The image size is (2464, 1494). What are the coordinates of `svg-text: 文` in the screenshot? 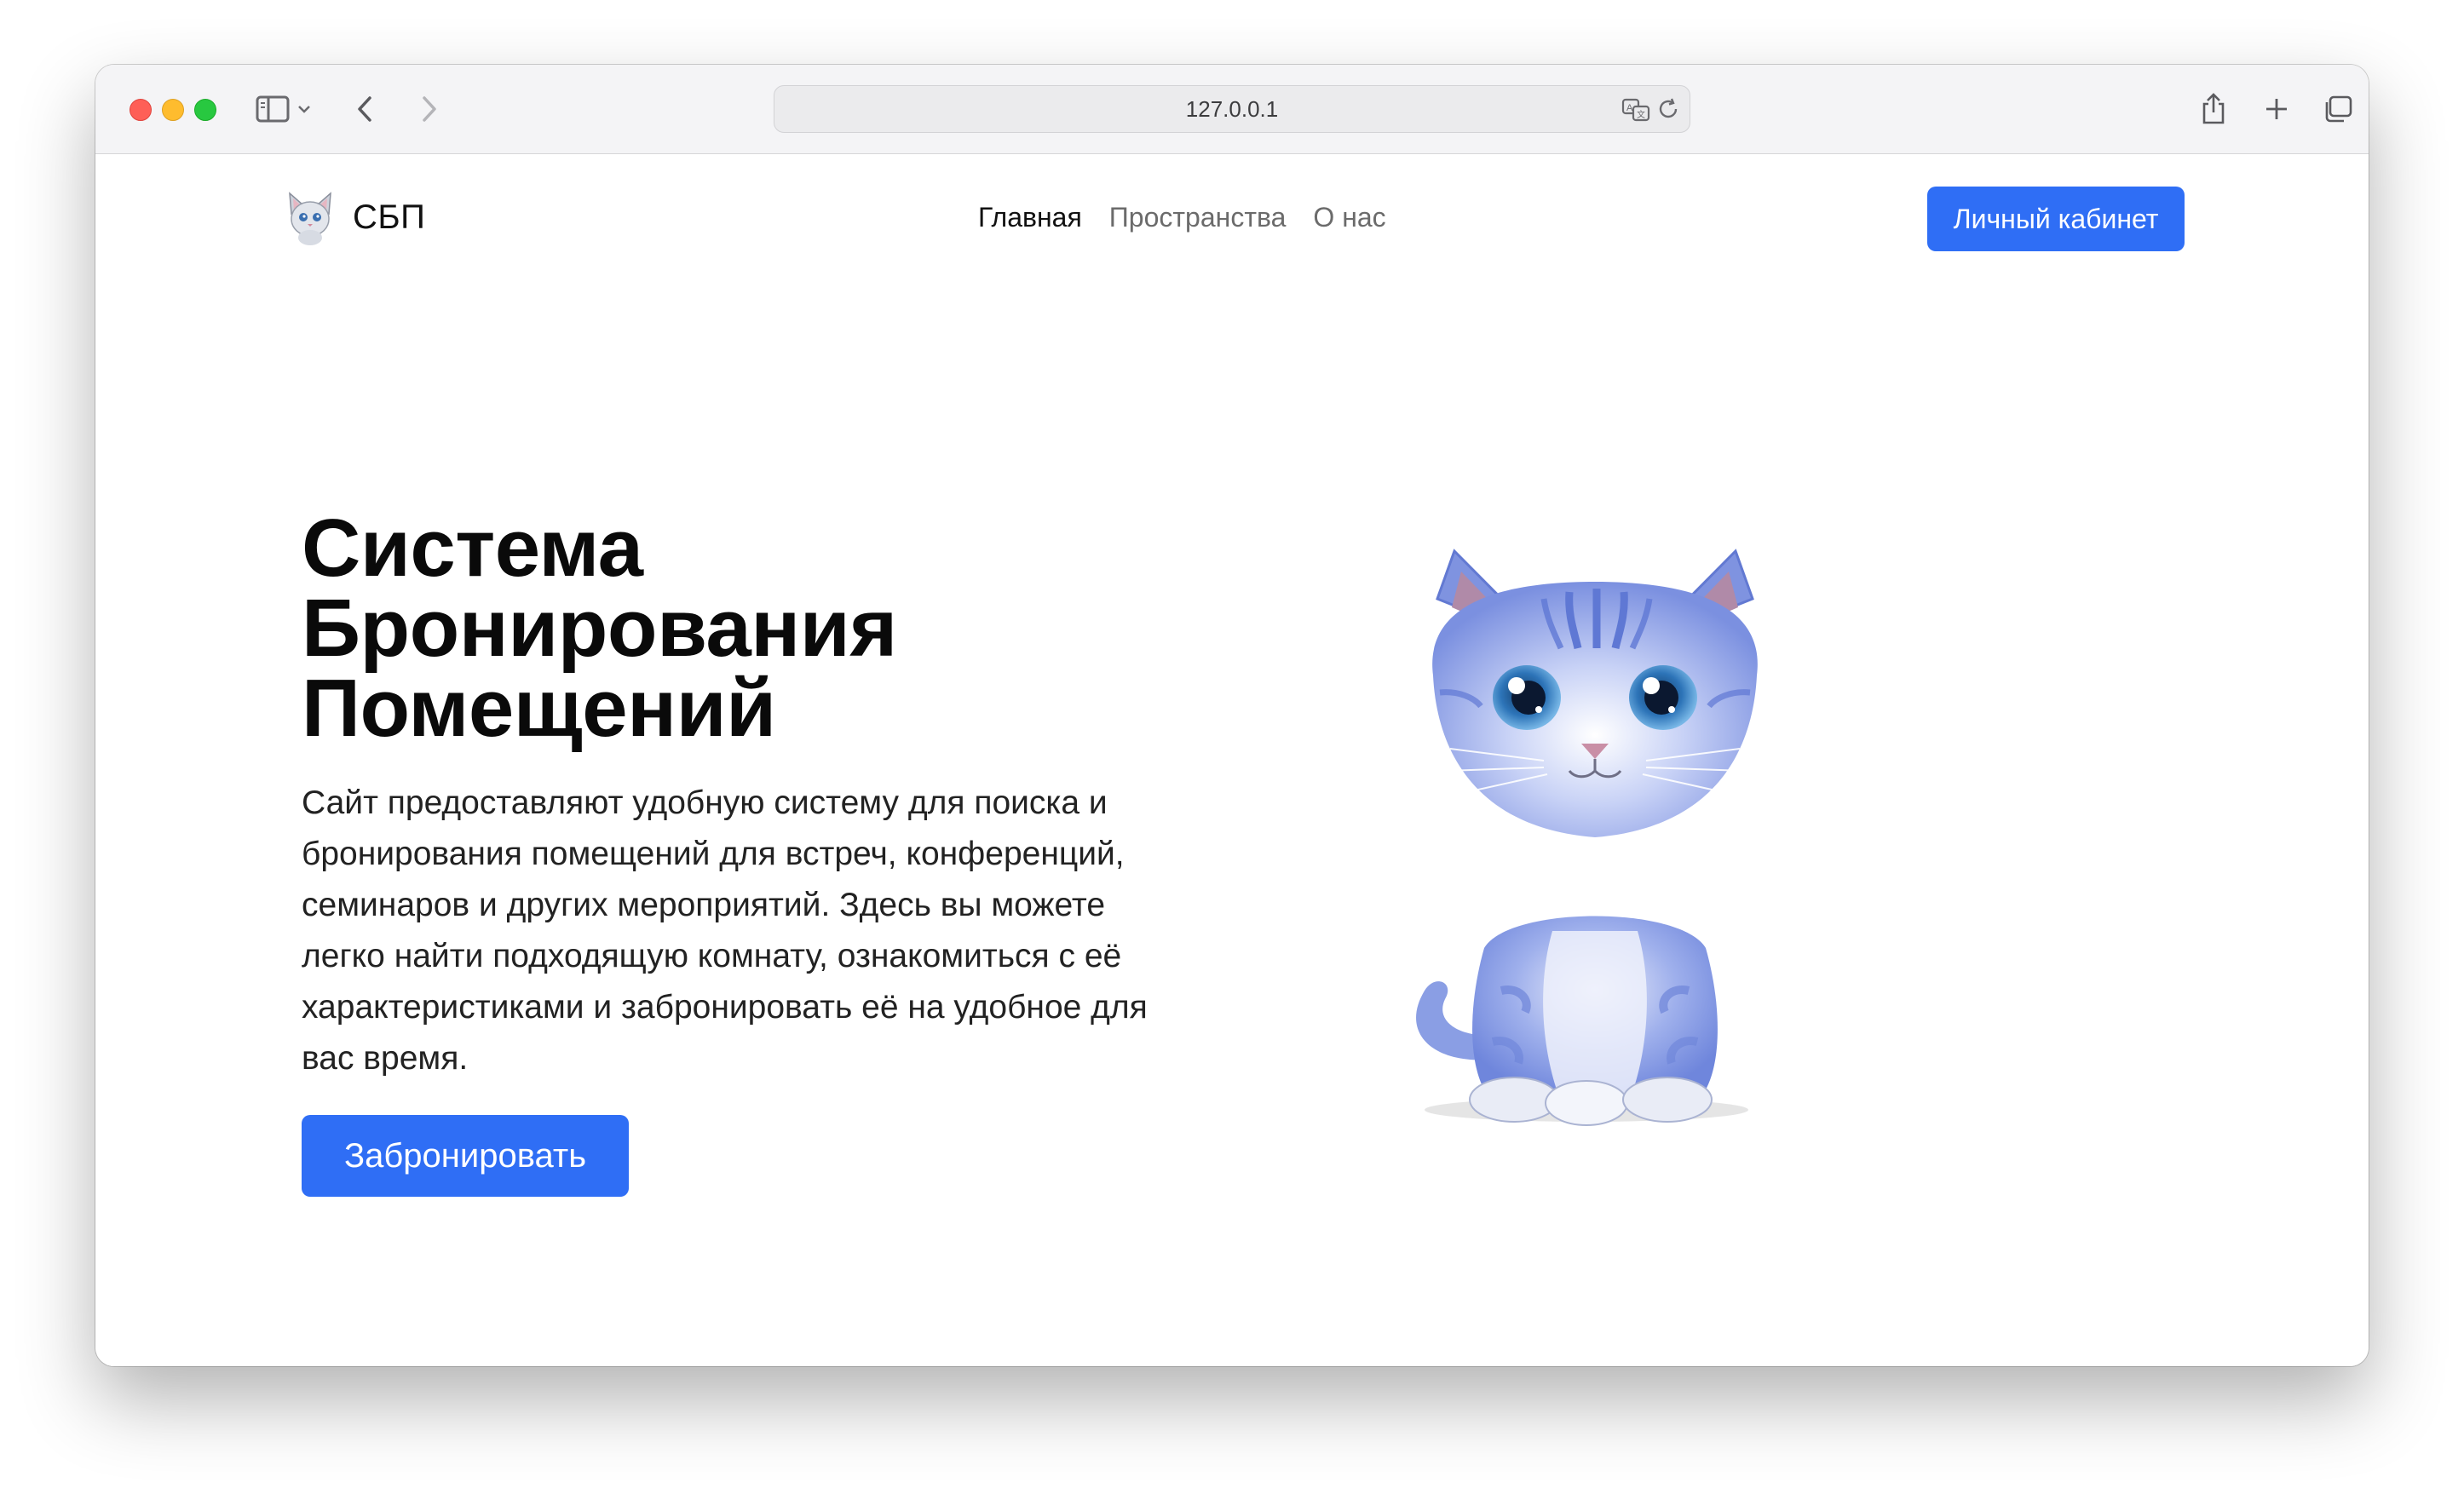 It's located at (1641, 114).